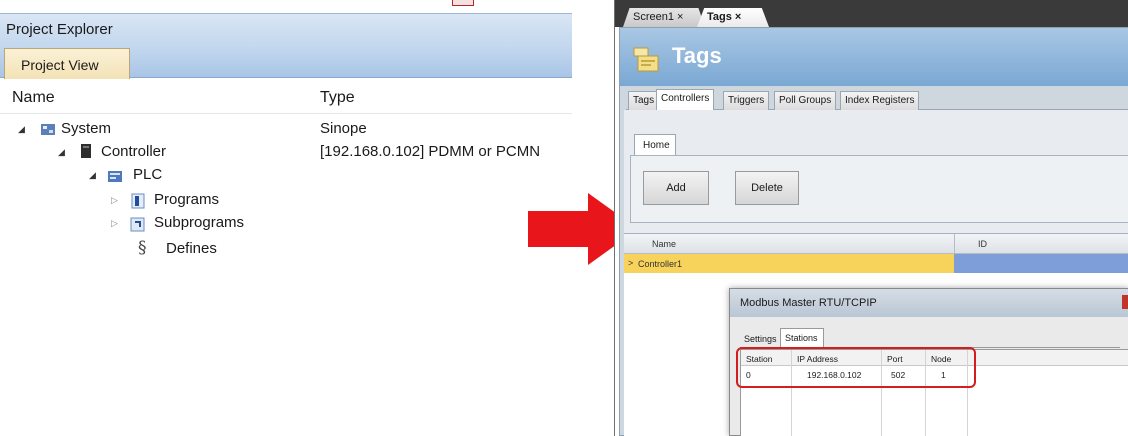 The image size is (1128, 436). I want to click on tree-item-programs: ▷ Programs, so click(286, 201).